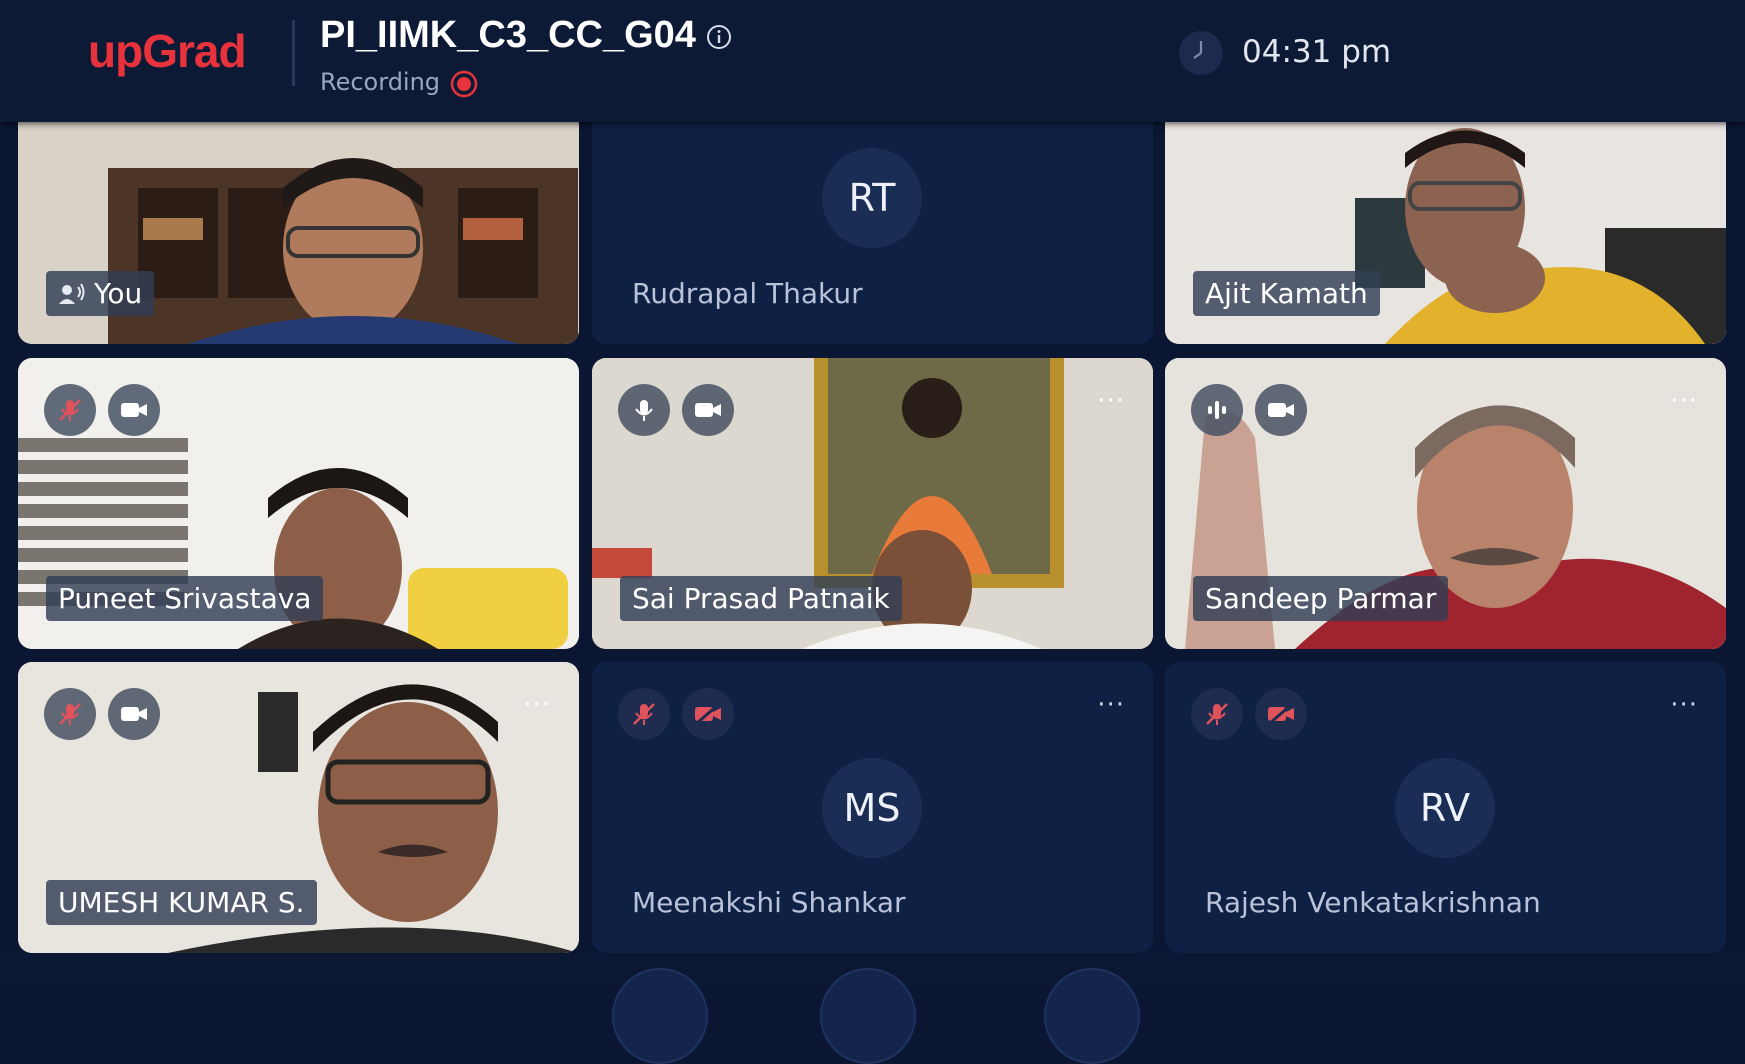  Describe the element at coordinates (1445, 226) in the screenshot. I see `participant-tile-ajit-kamath: Ajit Kamath` at that location.